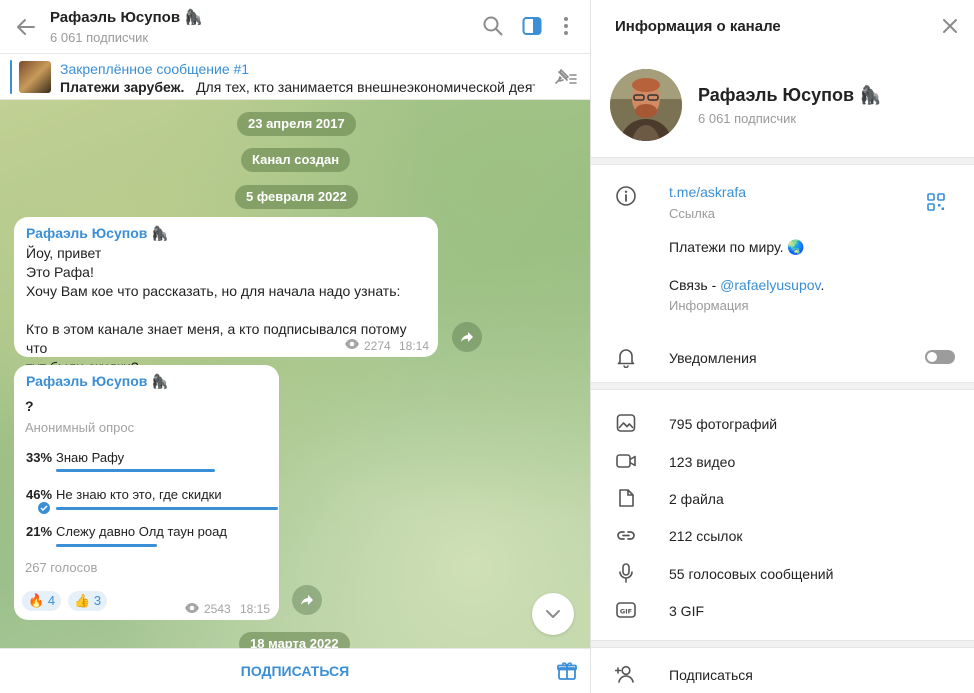  Describe the element at coordinates (39, 494) in the screenshot. I see `poll-option-percent: 46%` at that location.